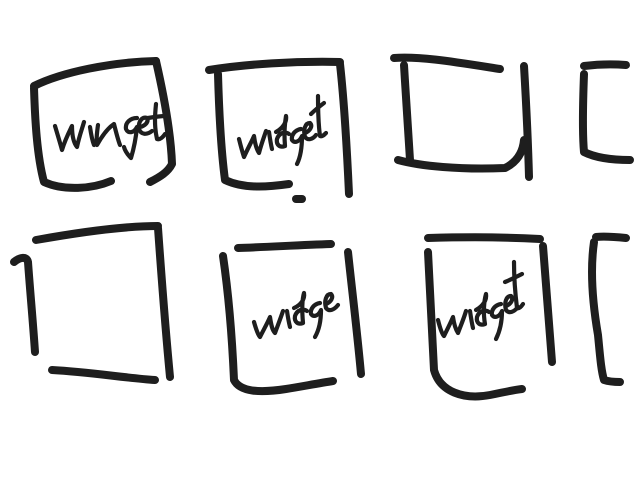 The width and height of the screenshot is (640, 480). Describe the element at coordinates (92, 303) in the screenshot. I see `box-row2-col1` at that location.